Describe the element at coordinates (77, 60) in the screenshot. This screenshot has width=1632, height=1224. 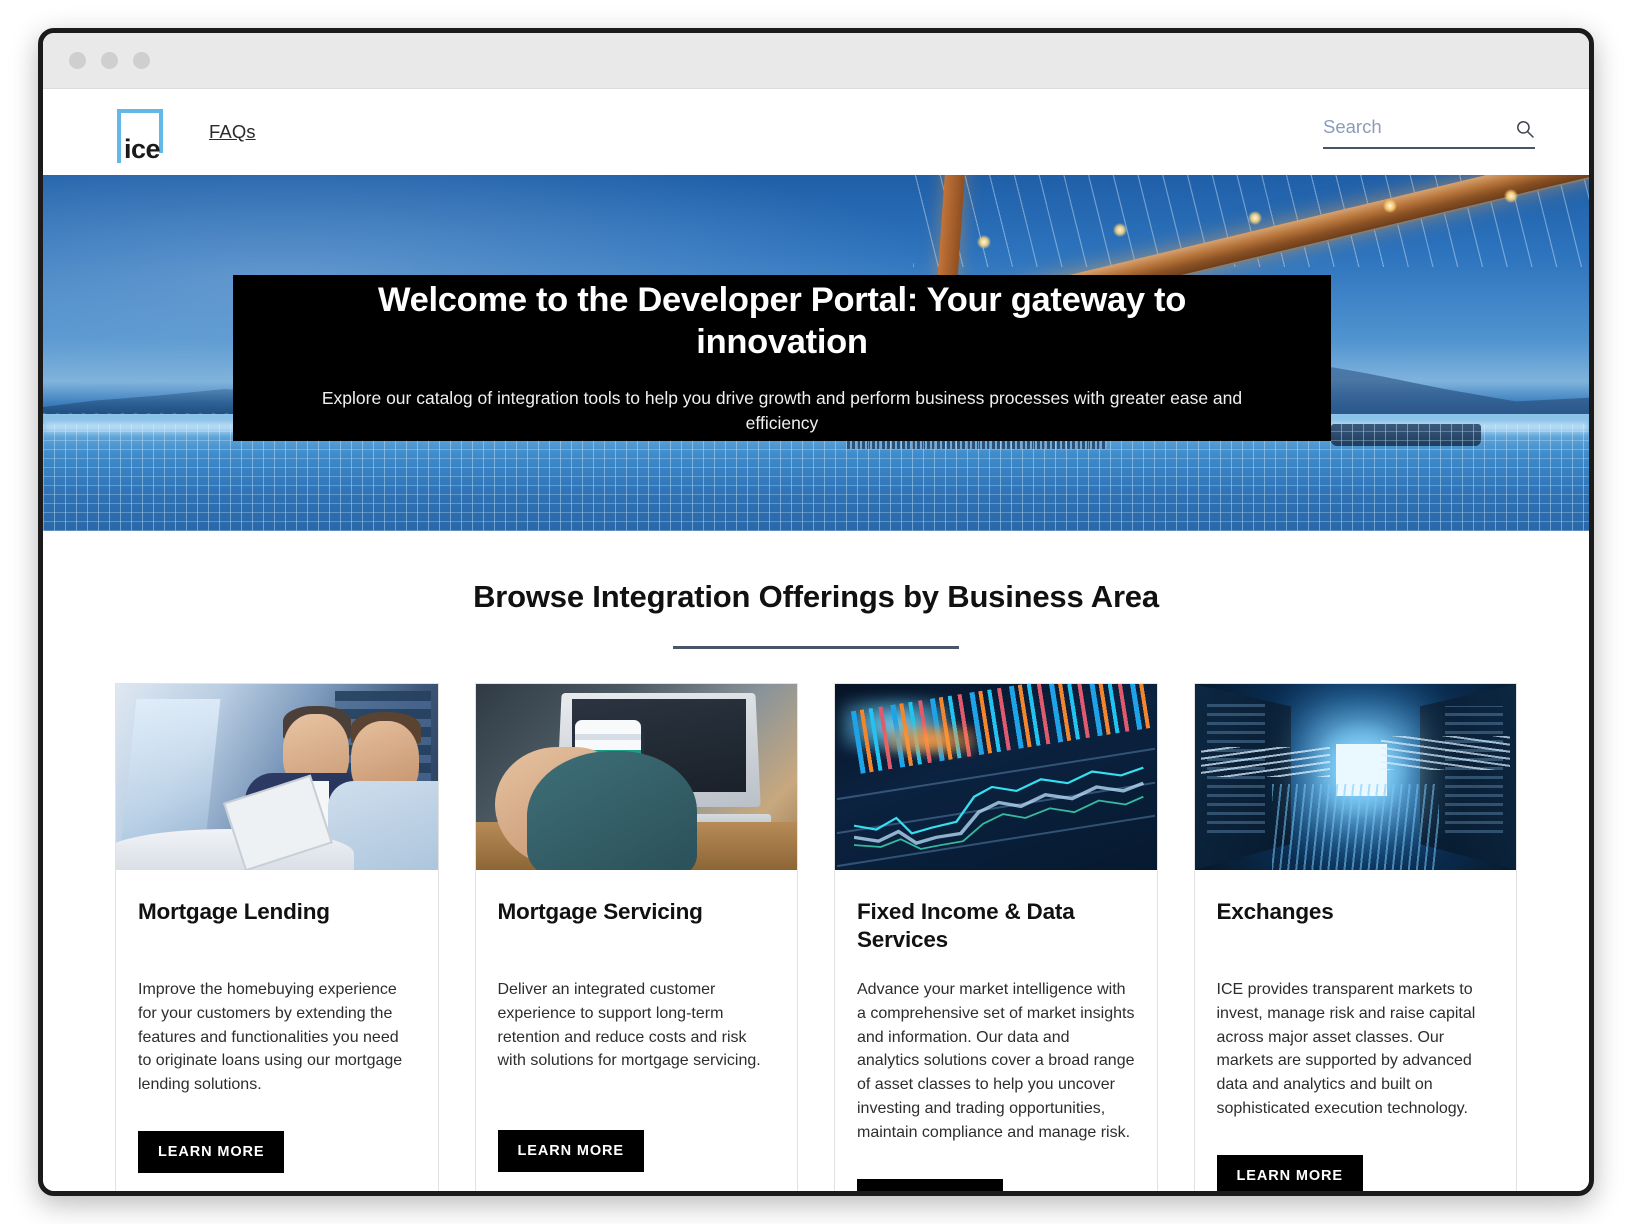
I see `window-close-button` at that location.